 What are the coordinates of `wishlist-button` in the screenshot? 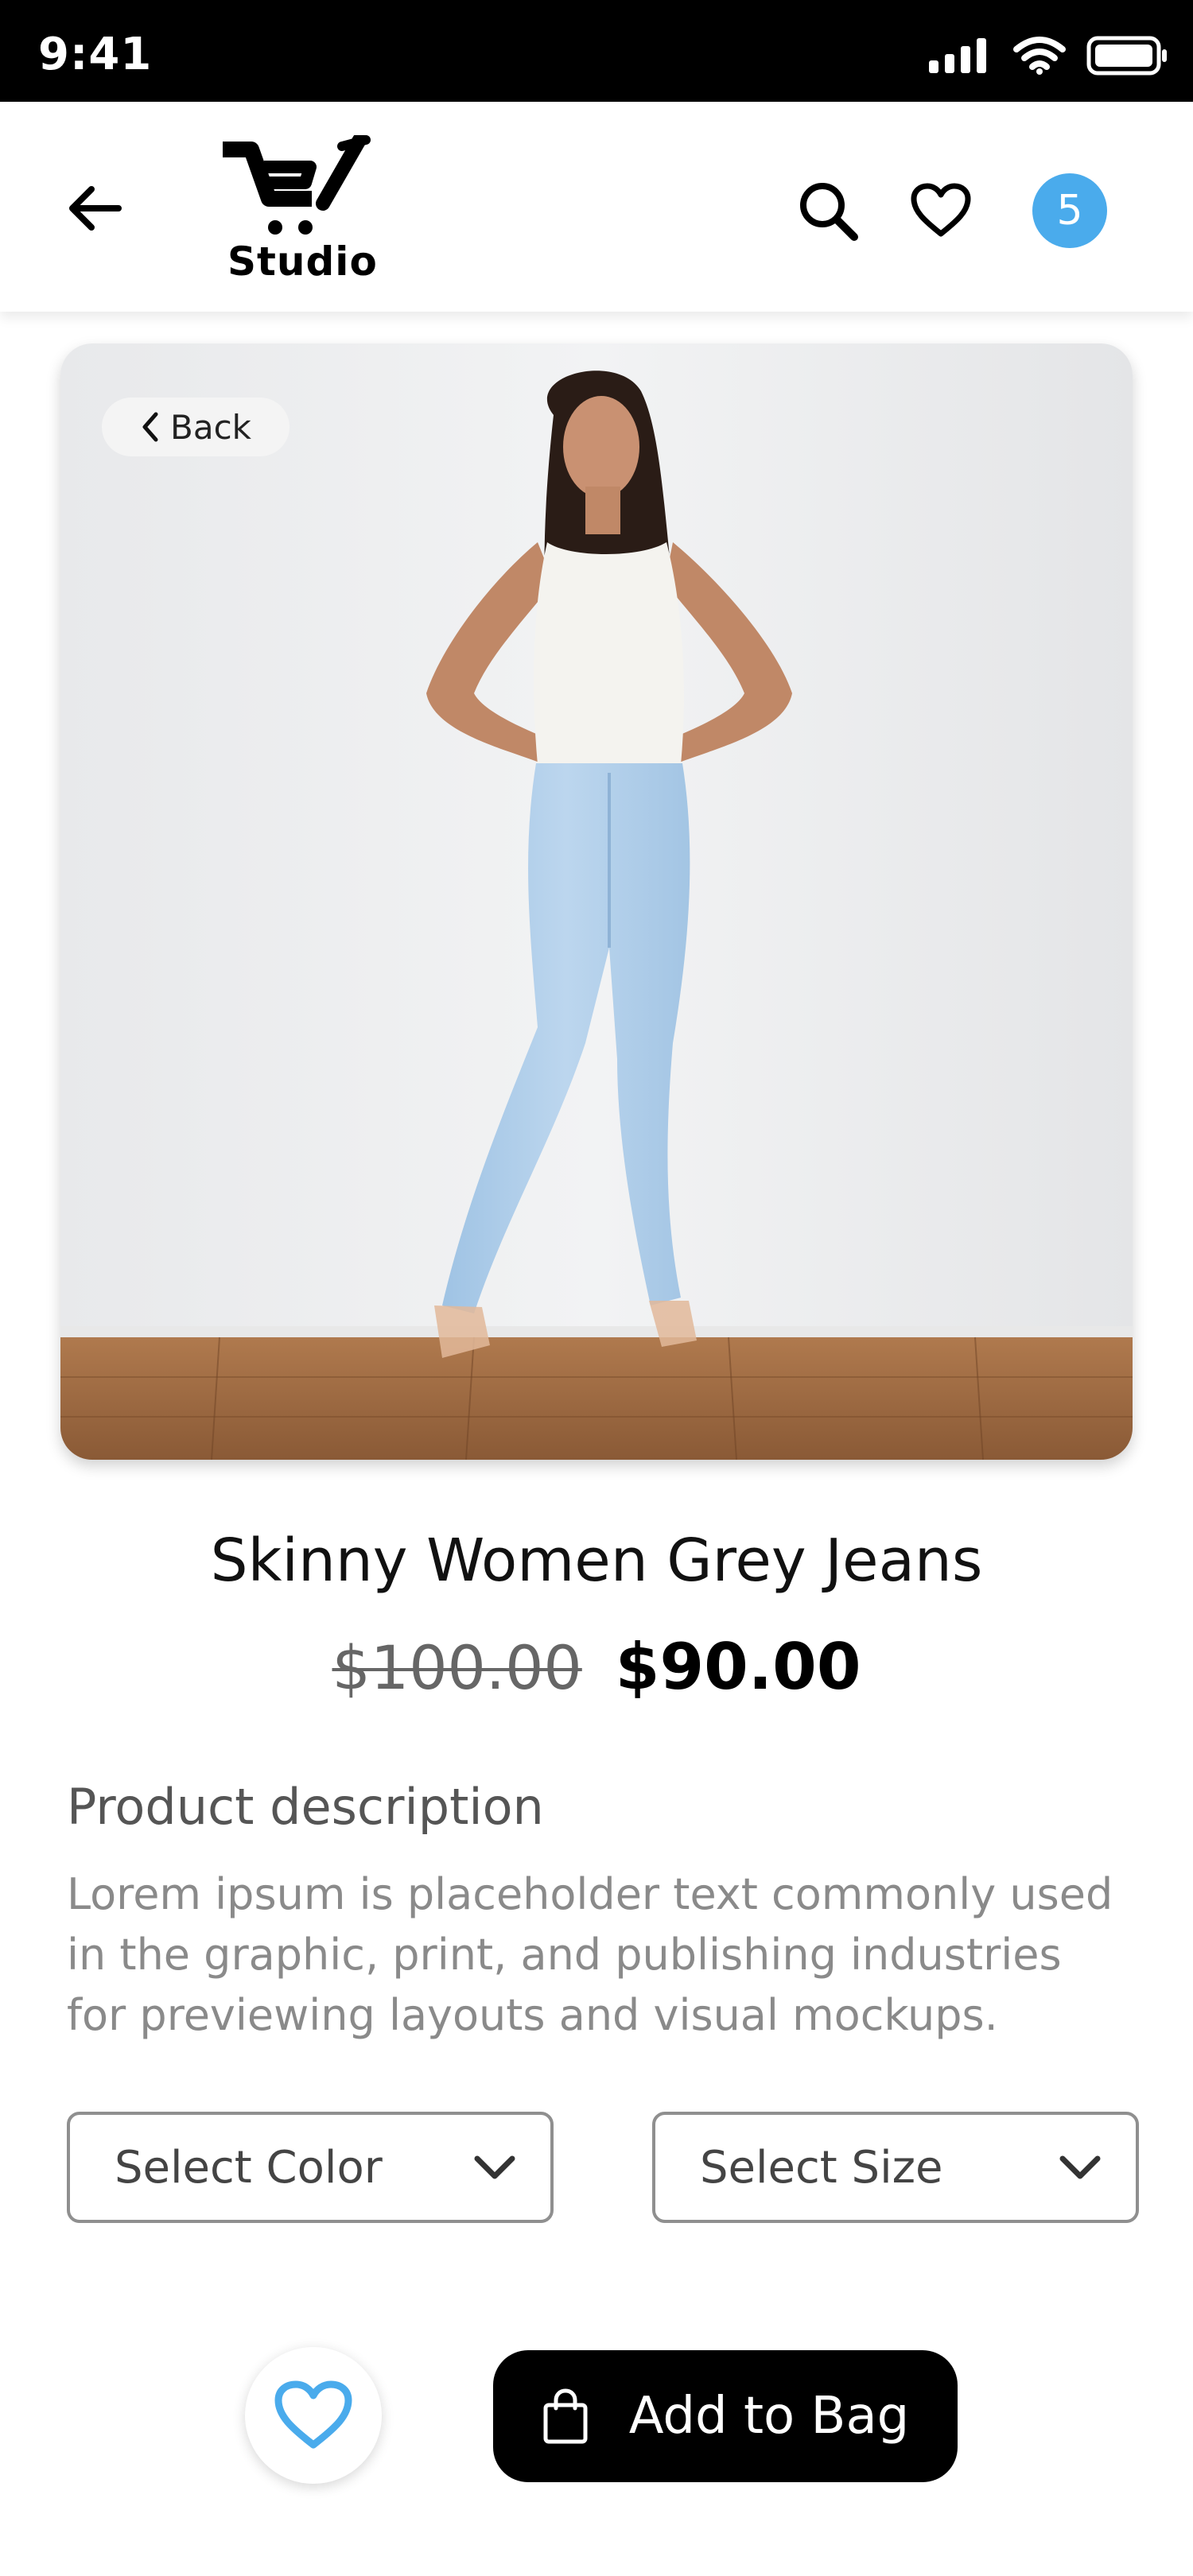 It's located at (941, 210).